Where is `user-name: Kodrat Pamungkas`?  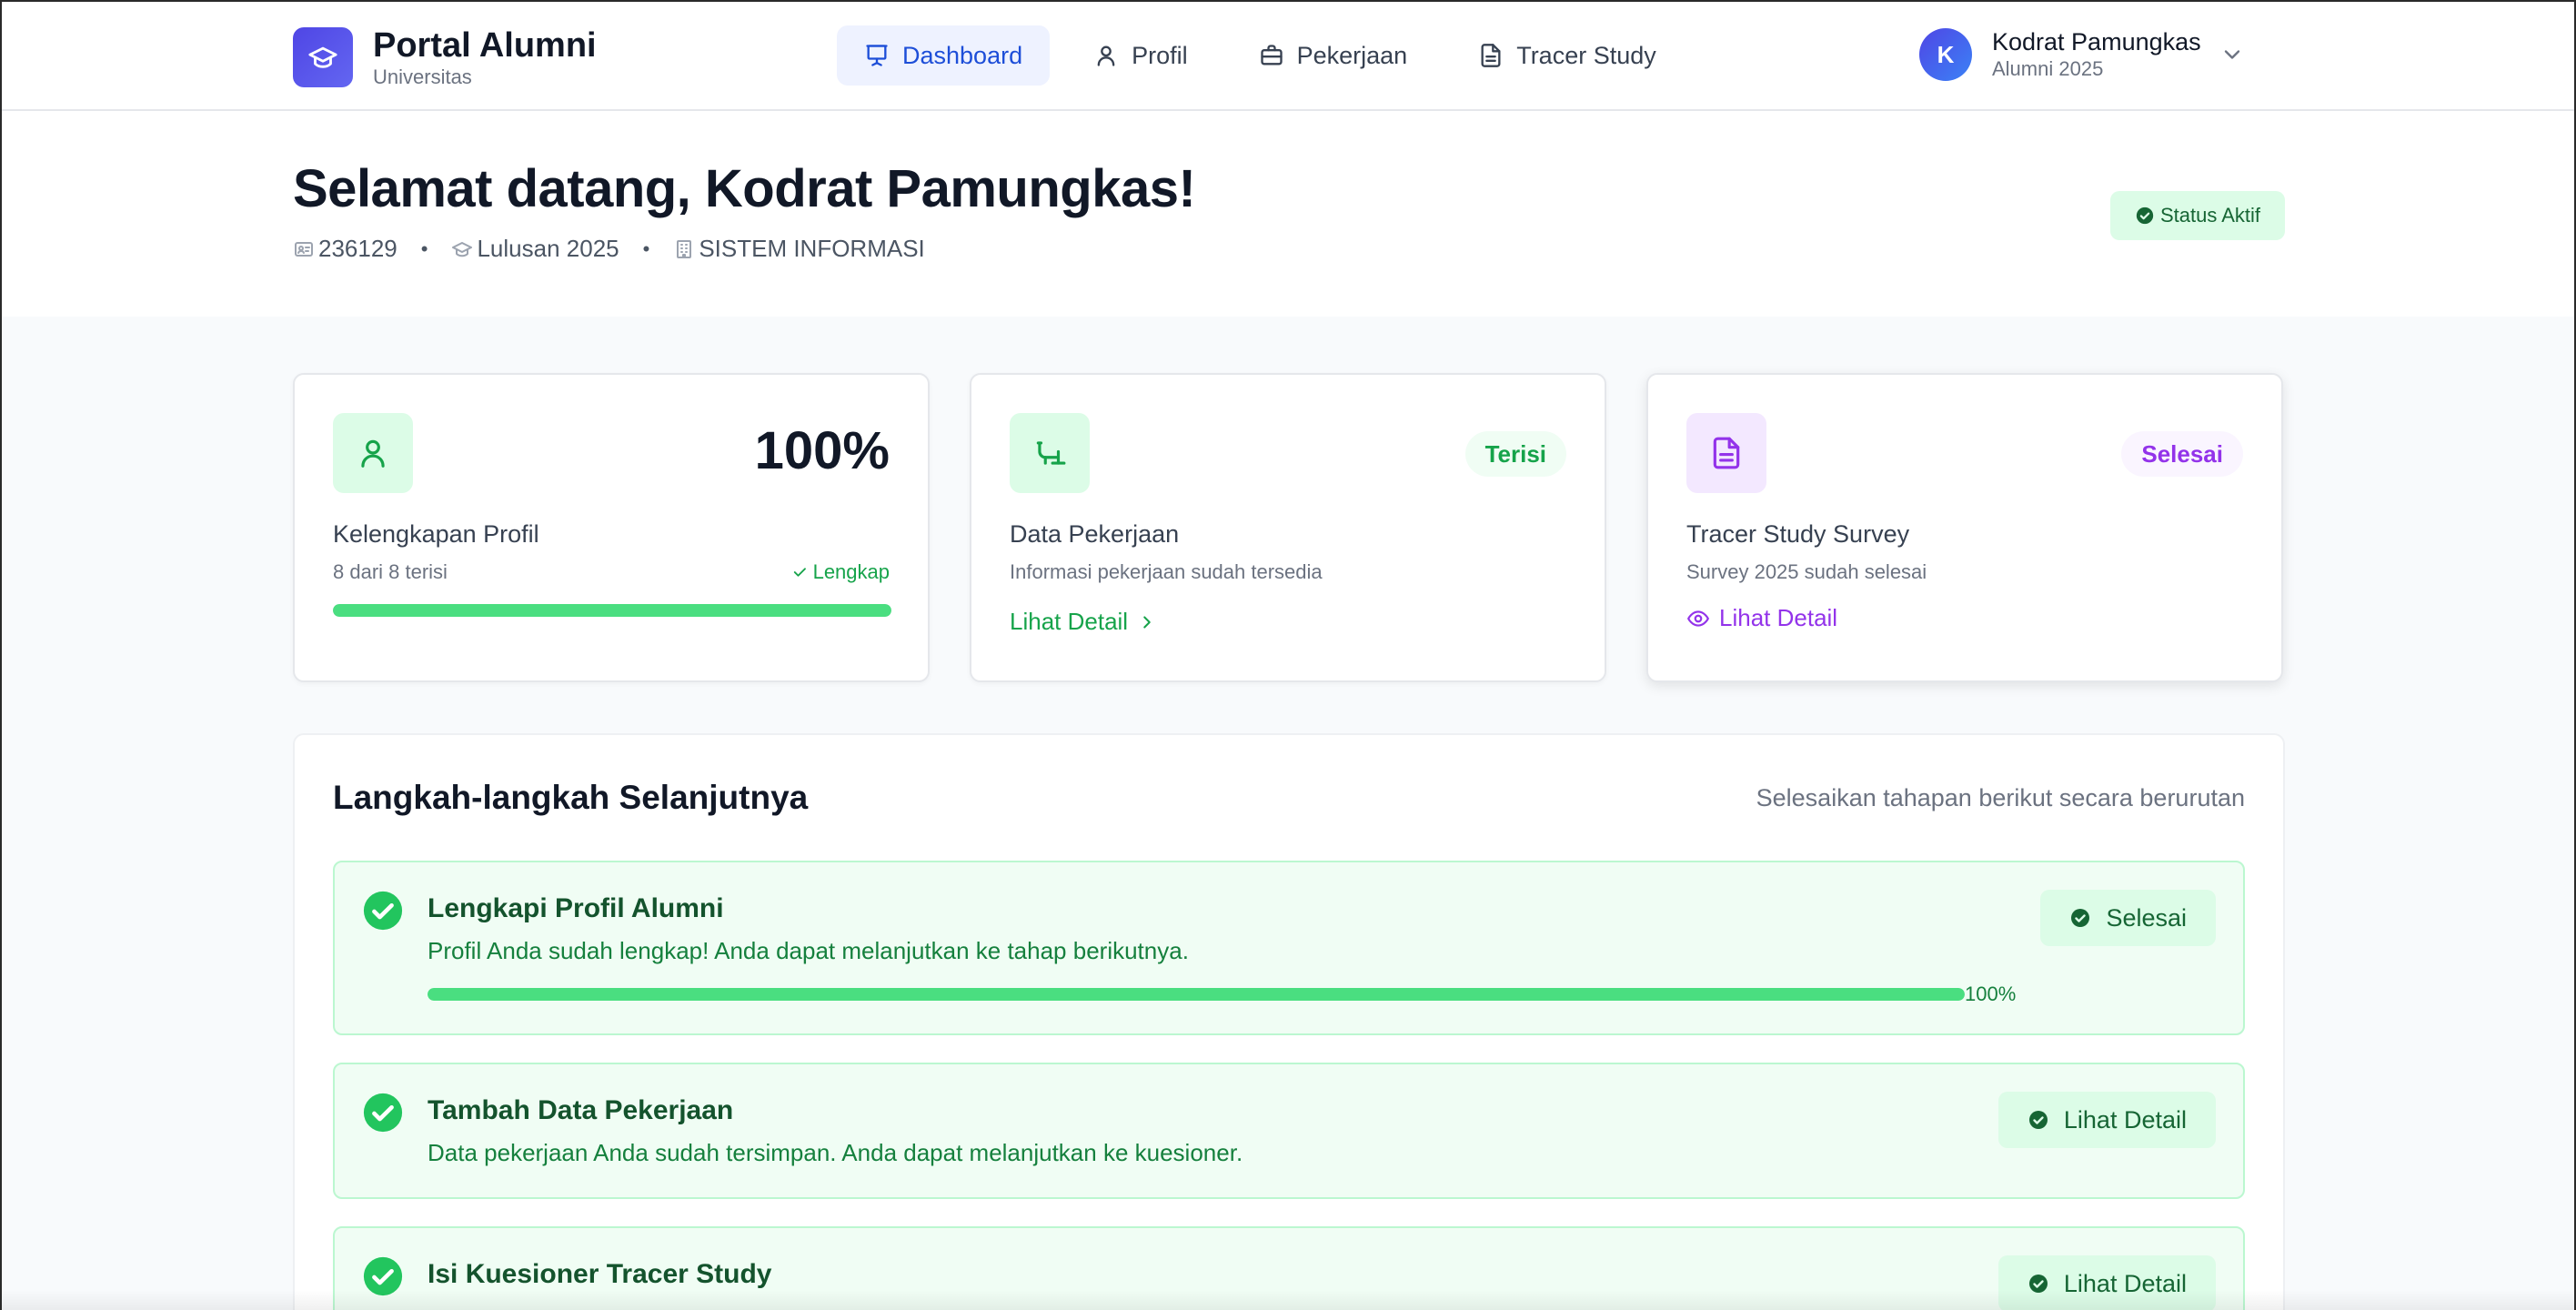
user-name: Kodrat Pamungkas is located at coordinates (2096, 41).